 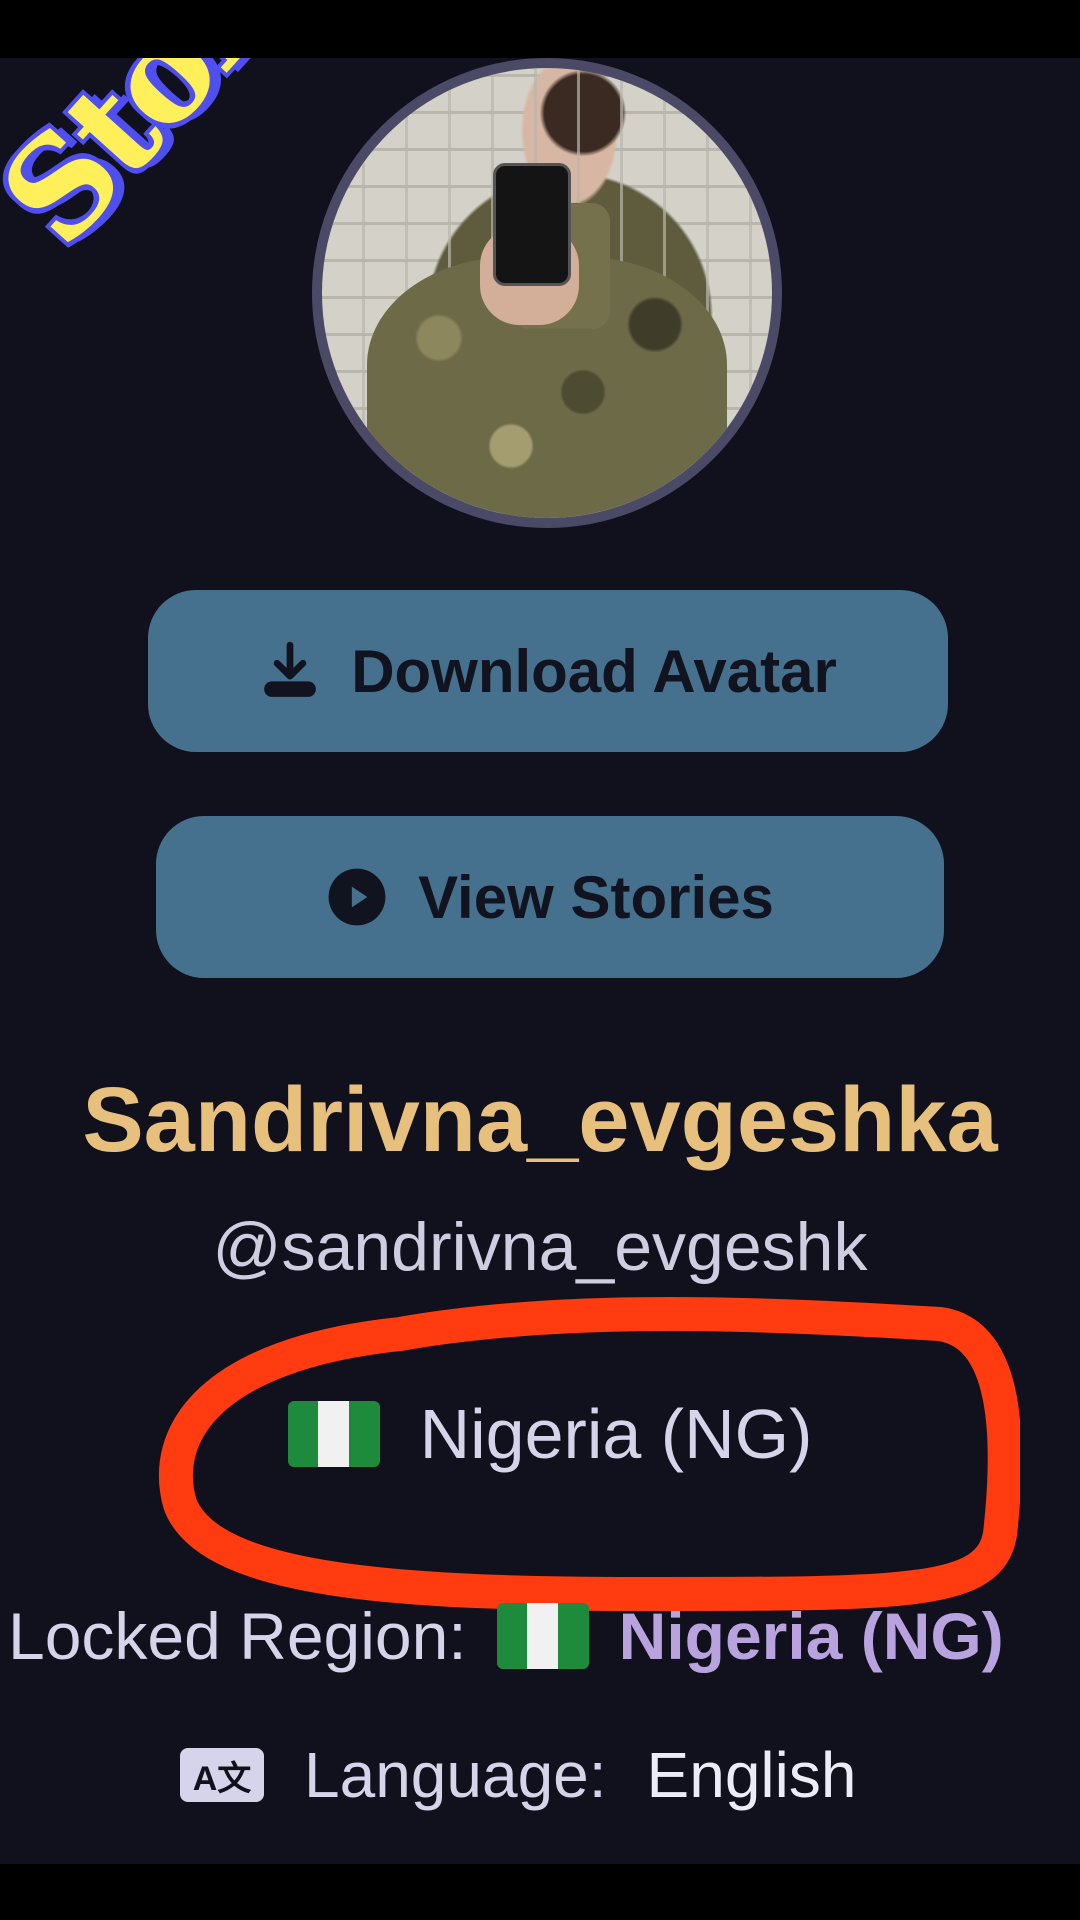 I want to click on locked-region-row: Locked Region: Nigeria (NG), so click(x=506, y=1636).